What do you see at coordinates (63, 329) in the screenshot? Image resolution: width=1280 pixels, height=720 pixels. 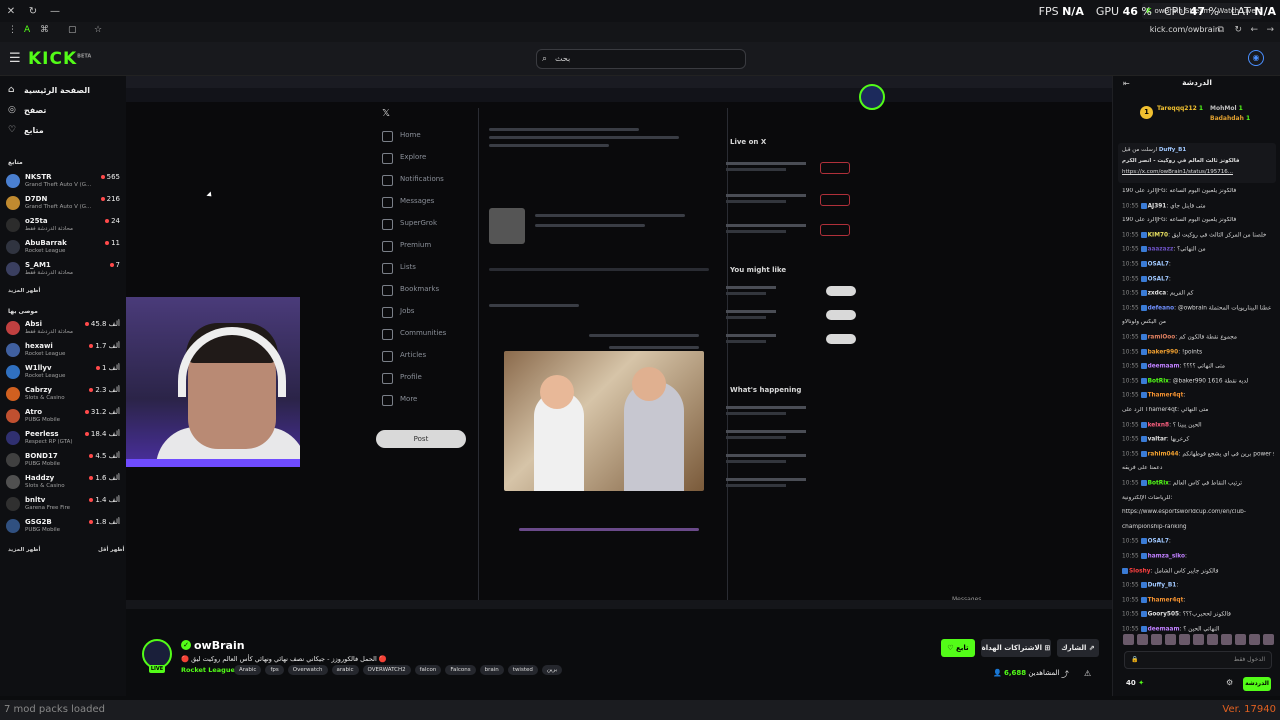 I see `sidebar-channel: Absi محادثة الدردشة فقط 45.8 ألف` at bounding box center [63, 329].